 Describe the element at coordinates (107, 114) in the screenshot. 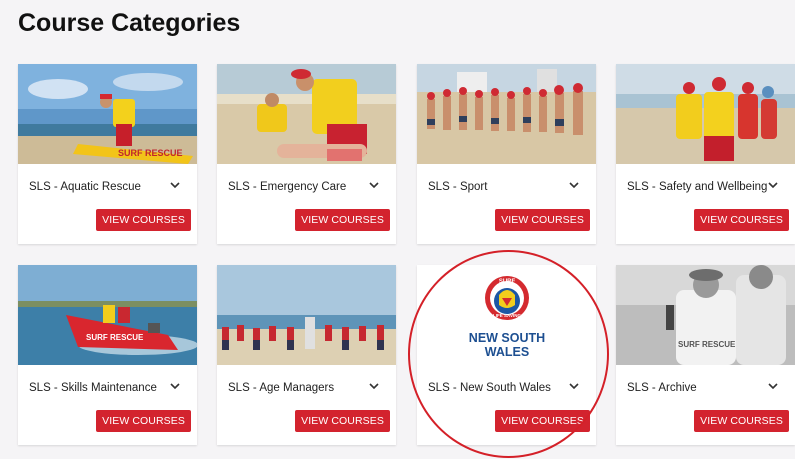

I see `aquatic-rescue-photo: SURF RESCUE` at that location.